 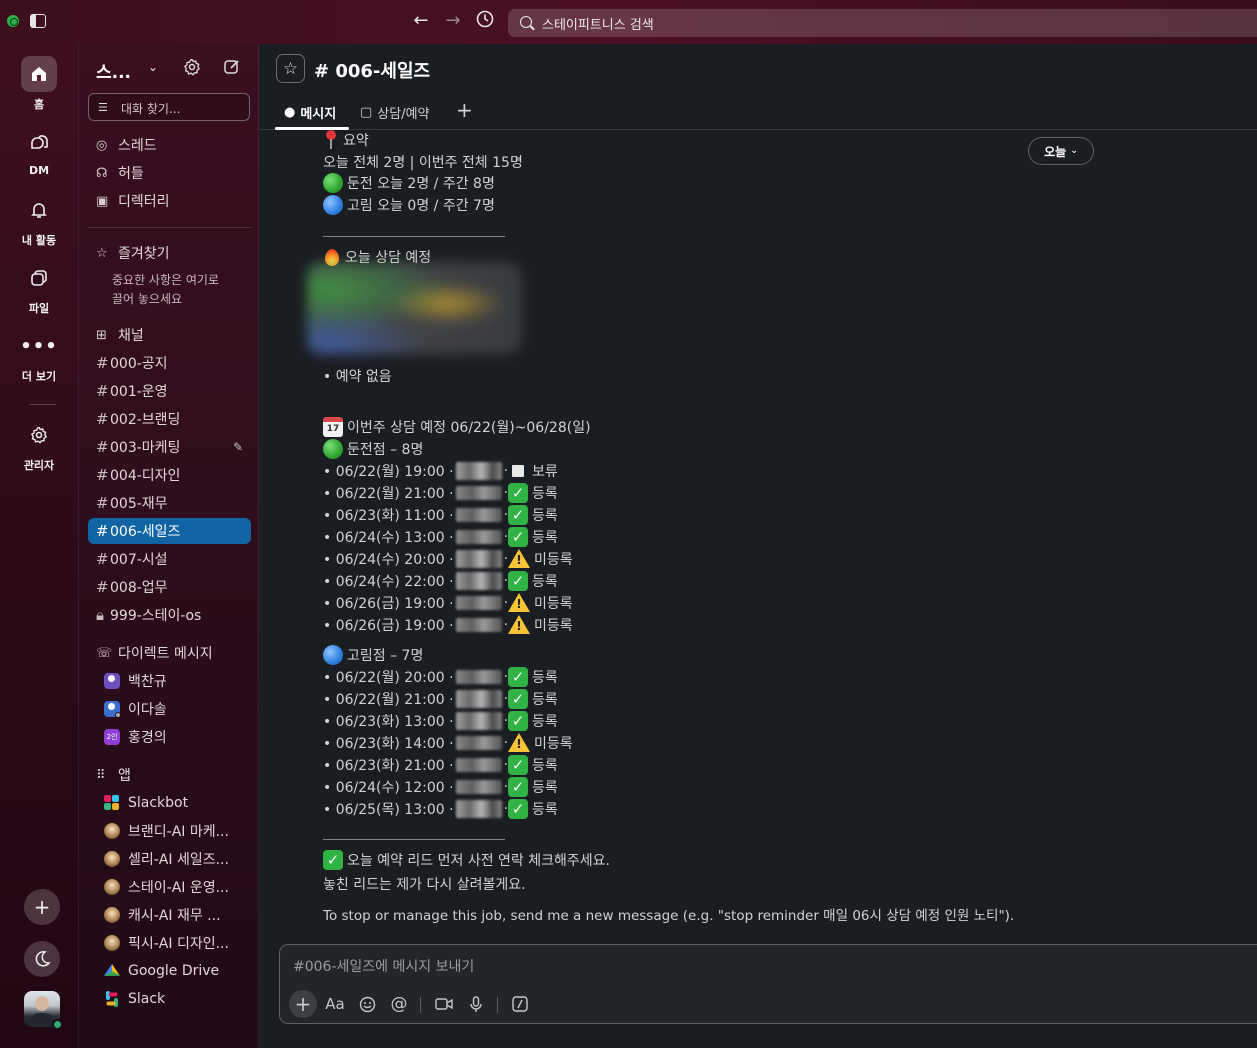 What do you see at coordinates (169, 999) in the screenshot?
I see `sidebar-app-item: Slack` at bounding box center [169, 999].